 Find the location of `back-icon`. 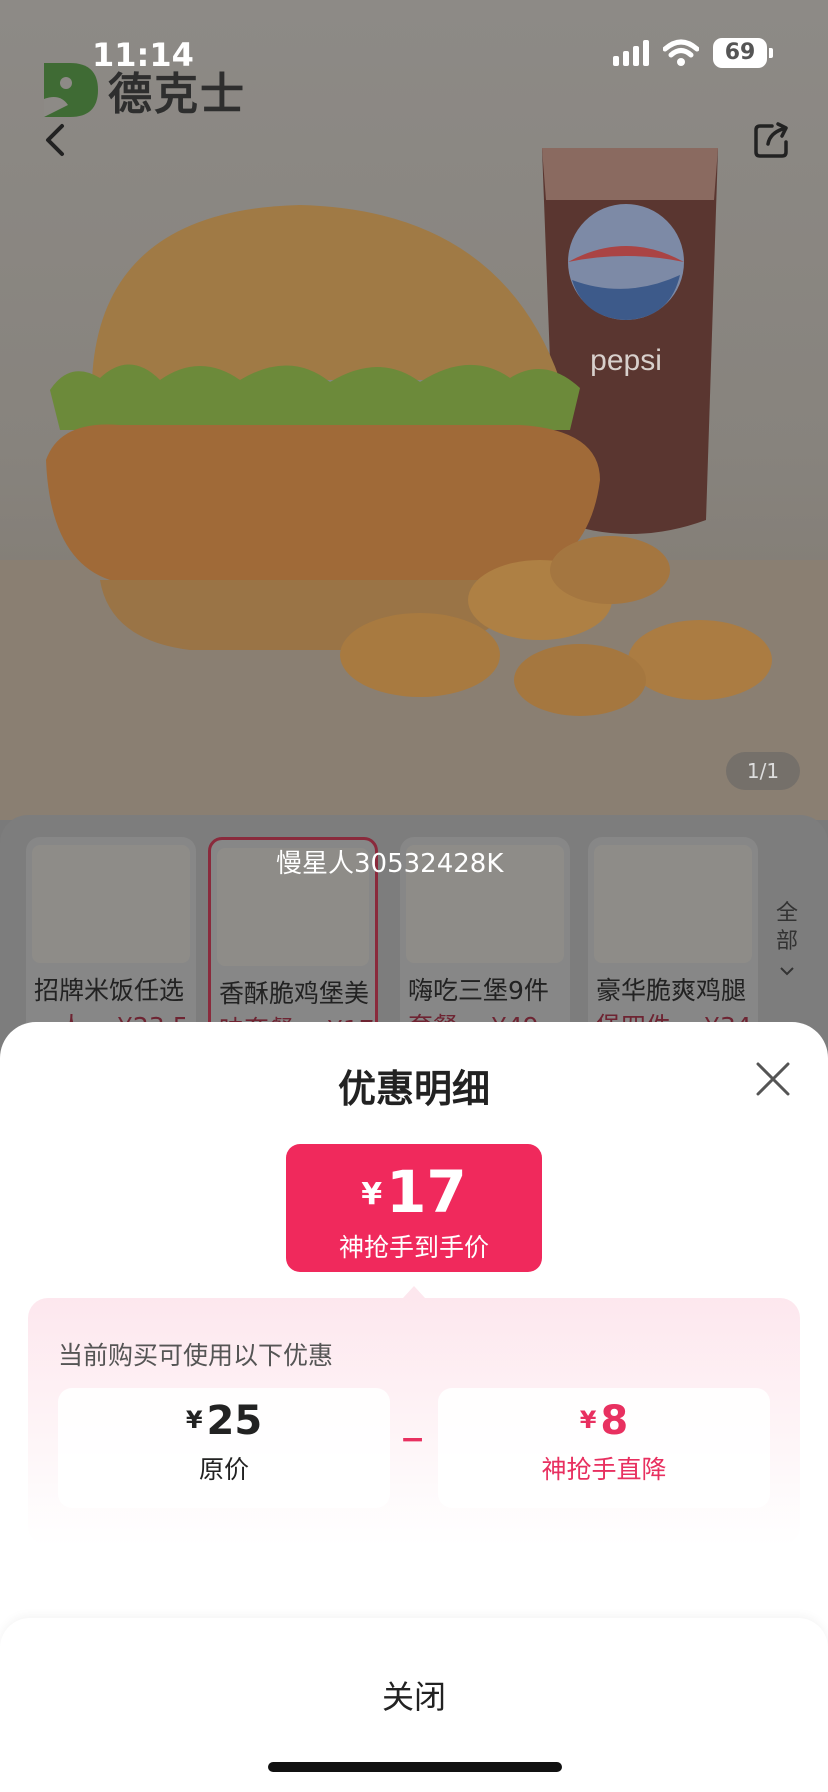

back-icon is located at coordinates (56, 140).